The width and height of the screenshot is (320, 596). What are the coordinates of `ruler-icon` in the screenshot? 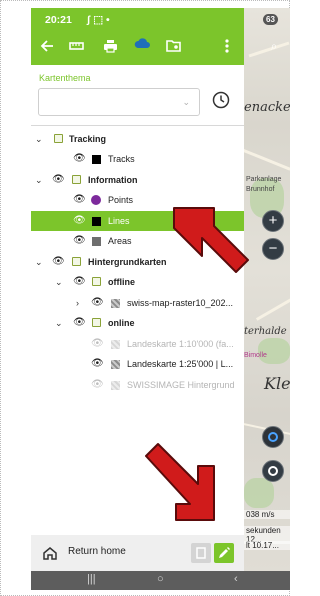 It's located at (76, 46).